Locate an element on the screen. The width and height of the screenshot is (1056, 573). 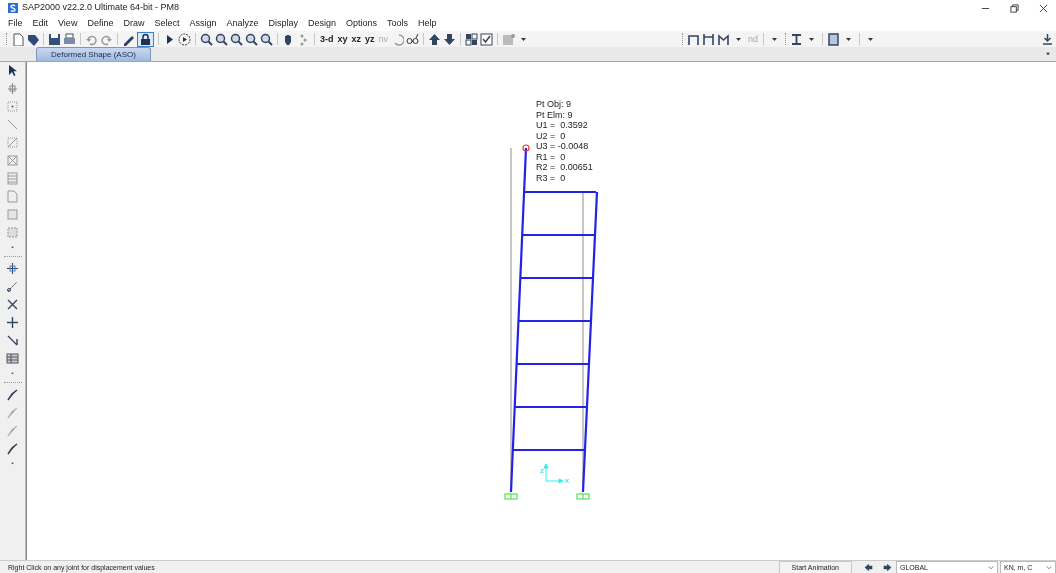
pointer-icon is located at coordinates (12, 70).